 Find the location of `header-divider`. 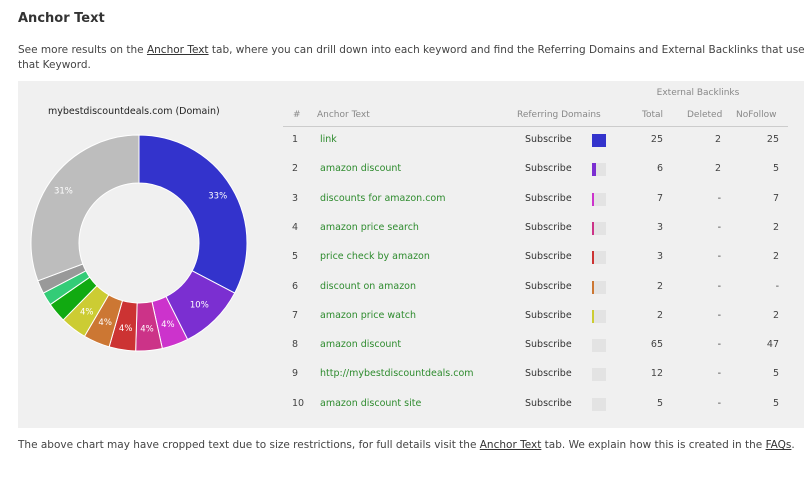

header-divider is located at coordinates (535, 126).